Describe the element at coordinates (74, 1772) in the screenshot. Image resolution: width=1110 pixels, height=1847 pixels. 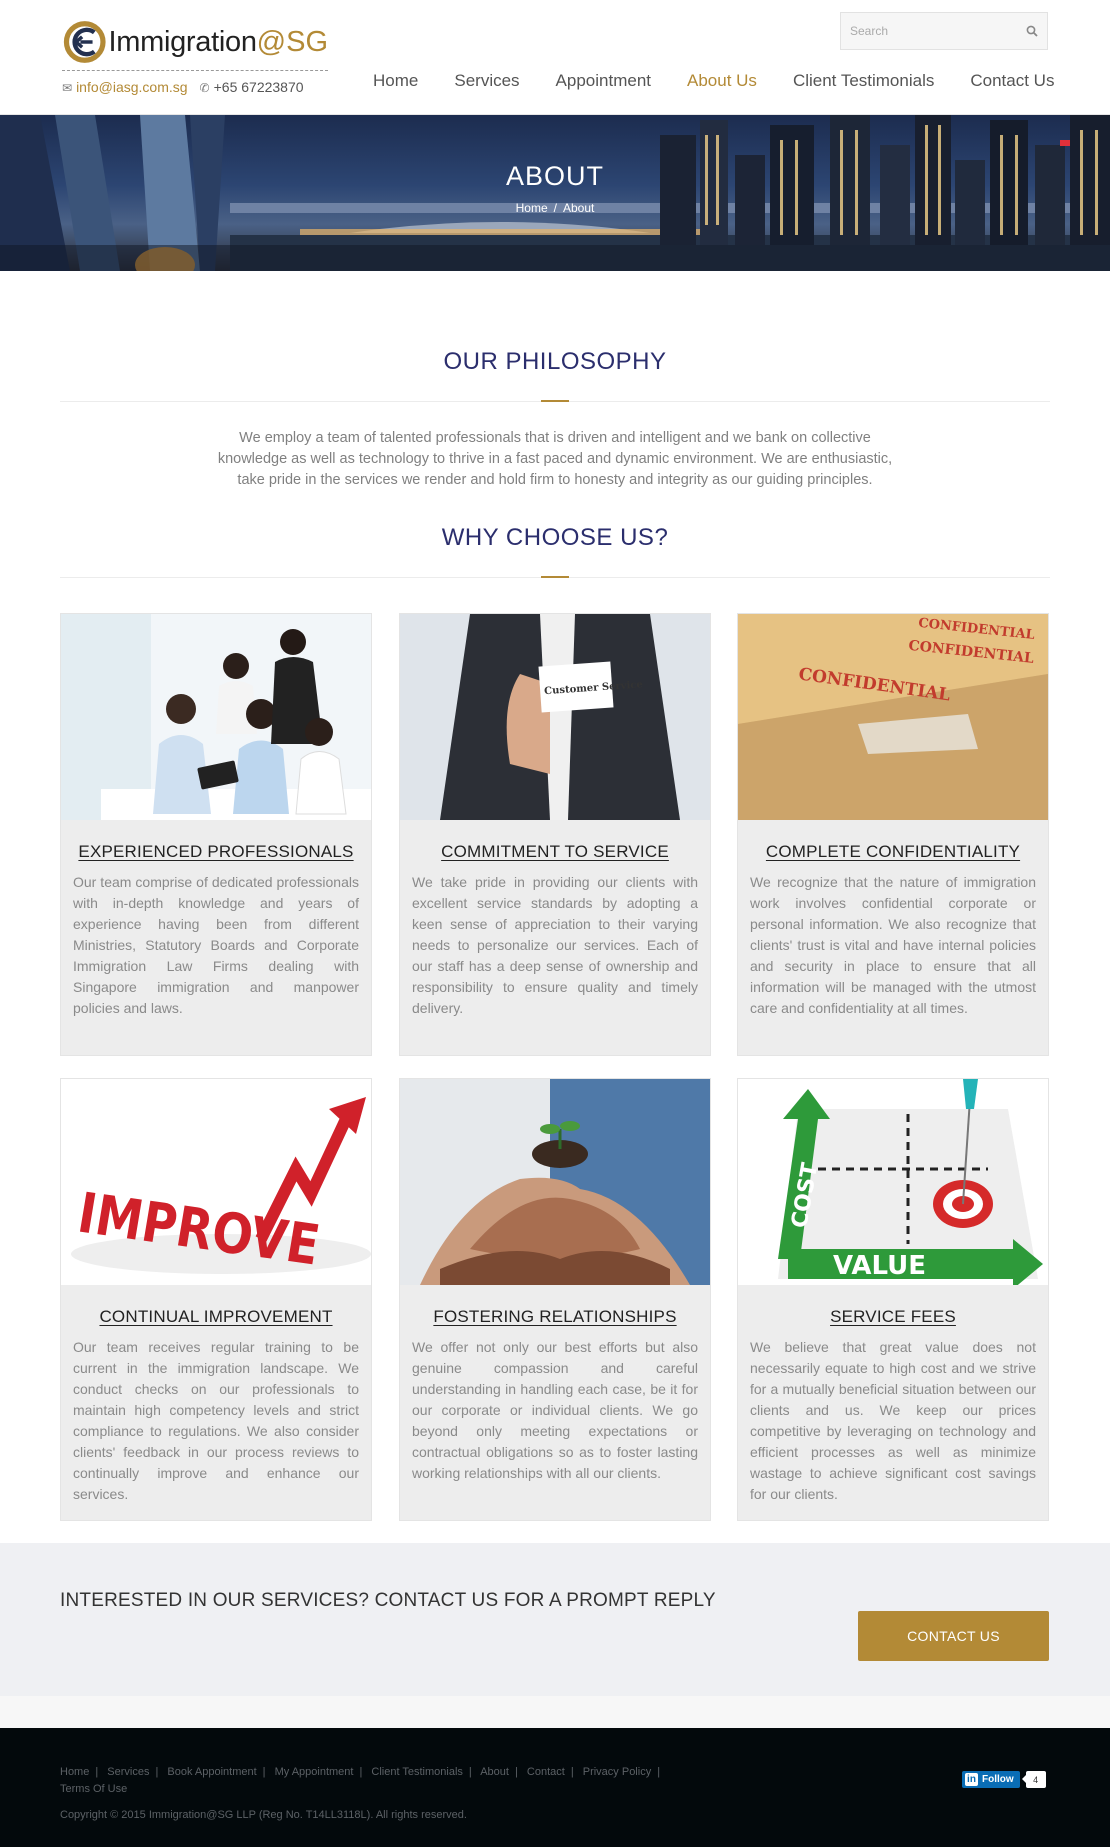
I see `footer-link-home: Home` at that location.